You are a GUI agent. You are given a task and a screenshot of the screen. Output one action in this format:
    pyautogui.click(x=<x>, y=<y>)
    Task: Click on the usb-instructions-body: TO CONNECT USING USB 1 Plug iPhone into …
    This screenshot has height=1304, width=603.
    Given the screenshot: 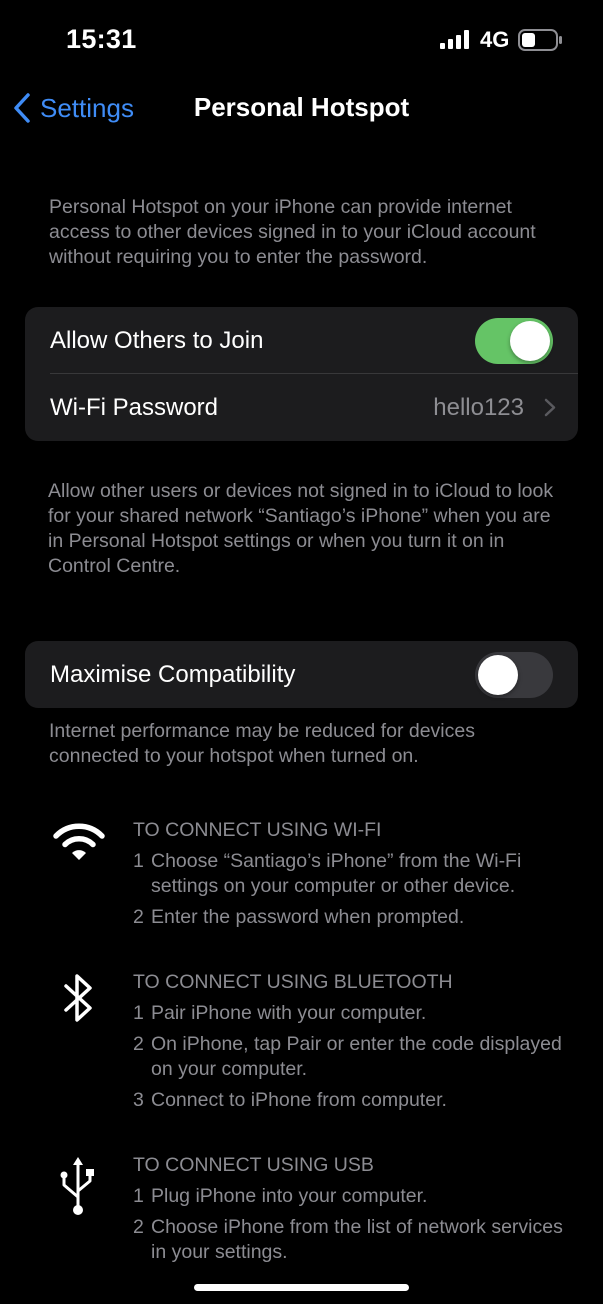 What is the action you would take?
    pyautogui.click(x=353, y=1212)
    